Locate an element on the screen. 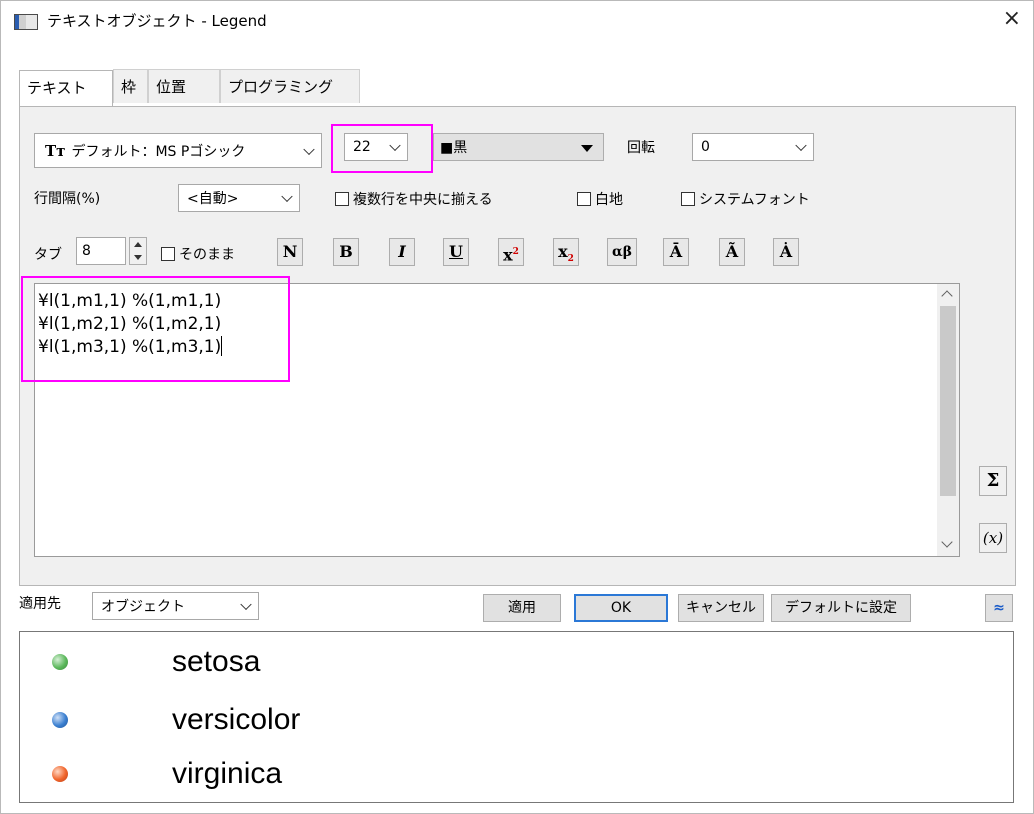 Image resolution: width=1034 pixels, height=814 pixels. italic-button: I is located at coordinates (402, 252).